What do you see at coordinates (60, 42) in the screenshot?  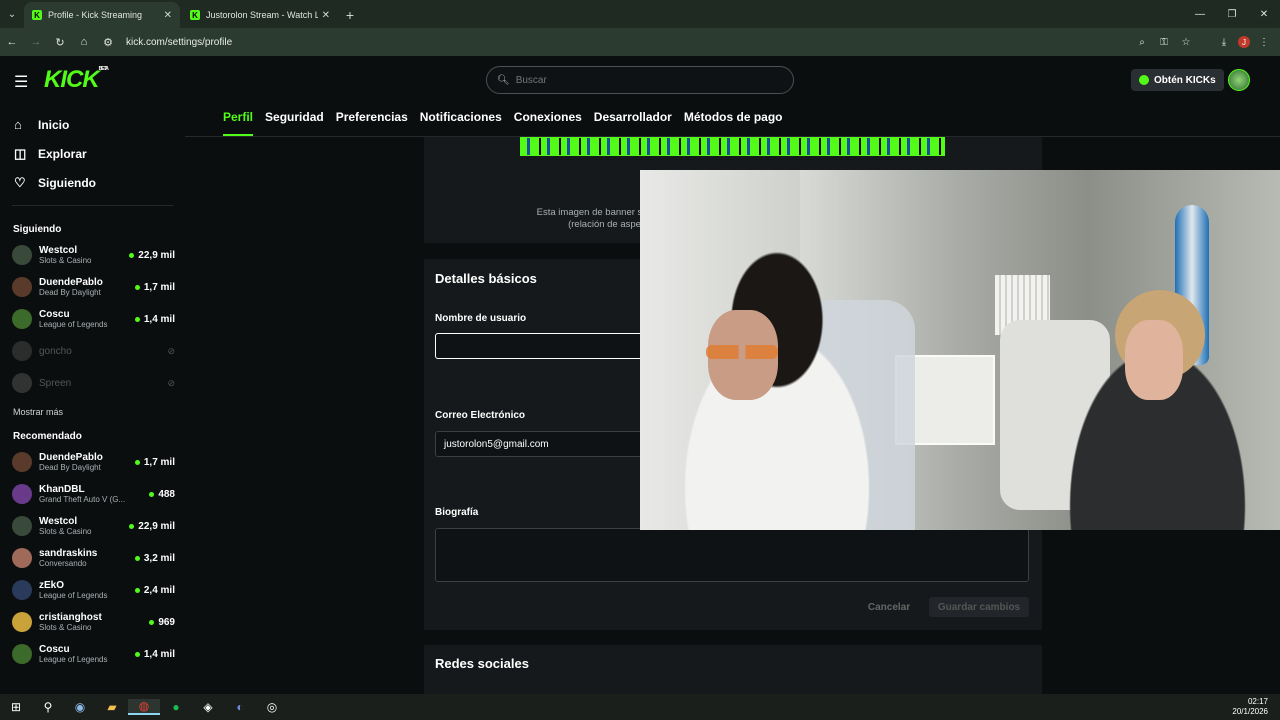 I see `reload-icon: ↻` at bounding box center [60, 42].